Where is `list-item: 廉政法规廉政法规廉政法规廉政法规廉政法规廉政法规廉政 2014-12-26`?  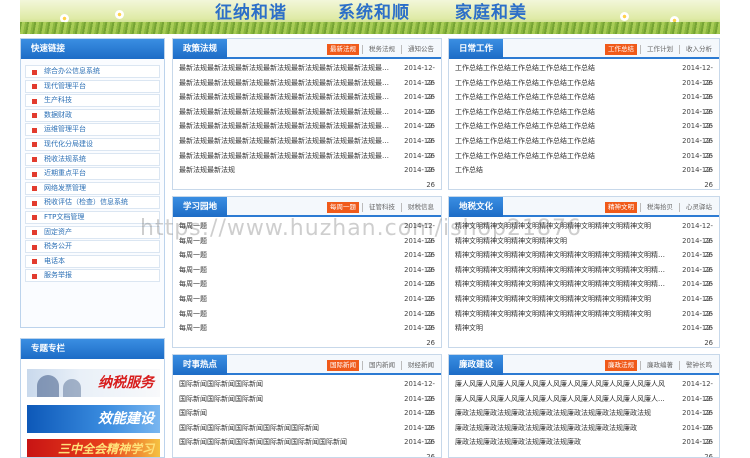
list-item: 廉政法规廉政法规廉政法规廉政法规廉政法规廉政法规廉政 2014-12-26 is located at coordinates (584, 434).